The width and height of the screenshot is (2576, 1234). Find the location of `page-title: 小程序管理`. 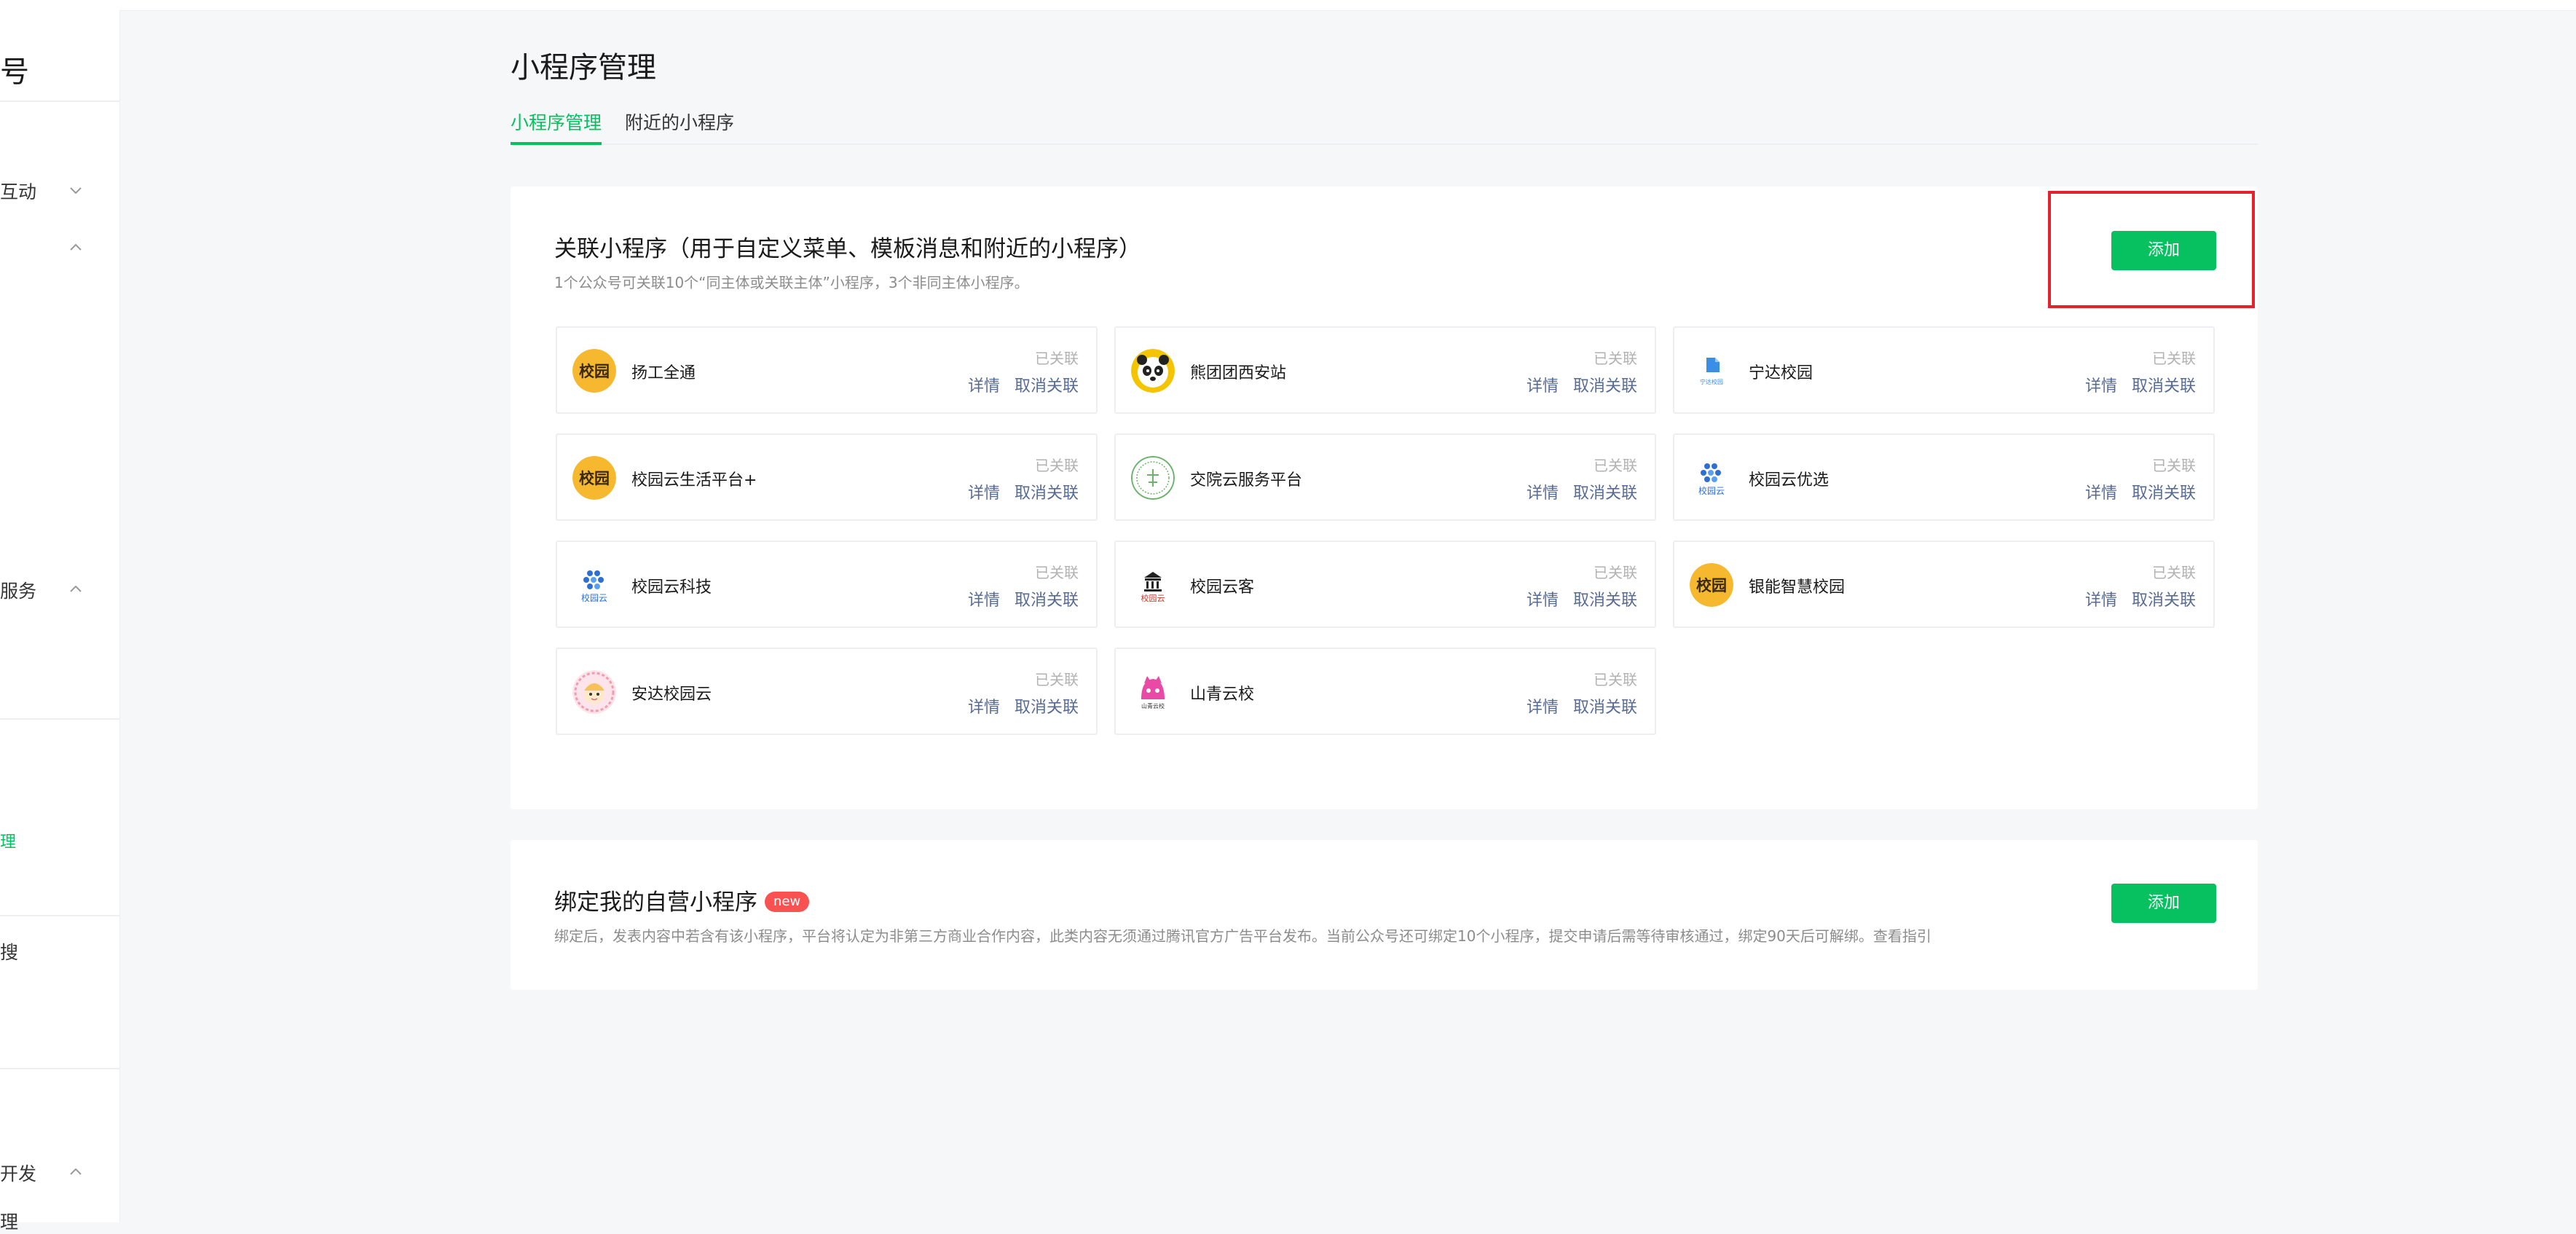

page-title: 小程序管理 is located at coordinates (583, 68).